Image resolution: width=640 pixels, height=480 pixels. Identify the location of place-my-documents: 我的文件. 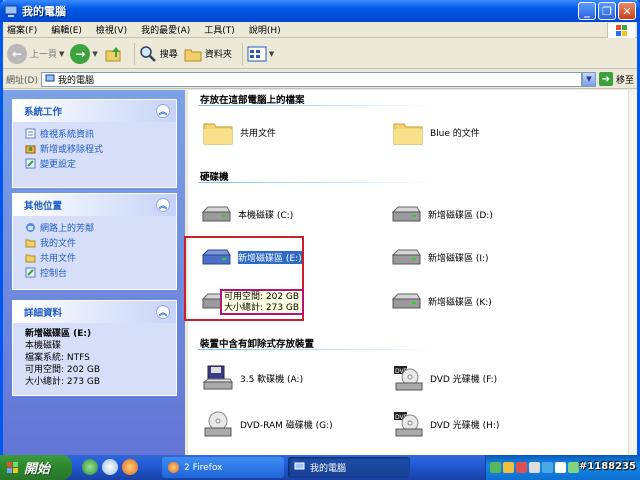
(96, 242).